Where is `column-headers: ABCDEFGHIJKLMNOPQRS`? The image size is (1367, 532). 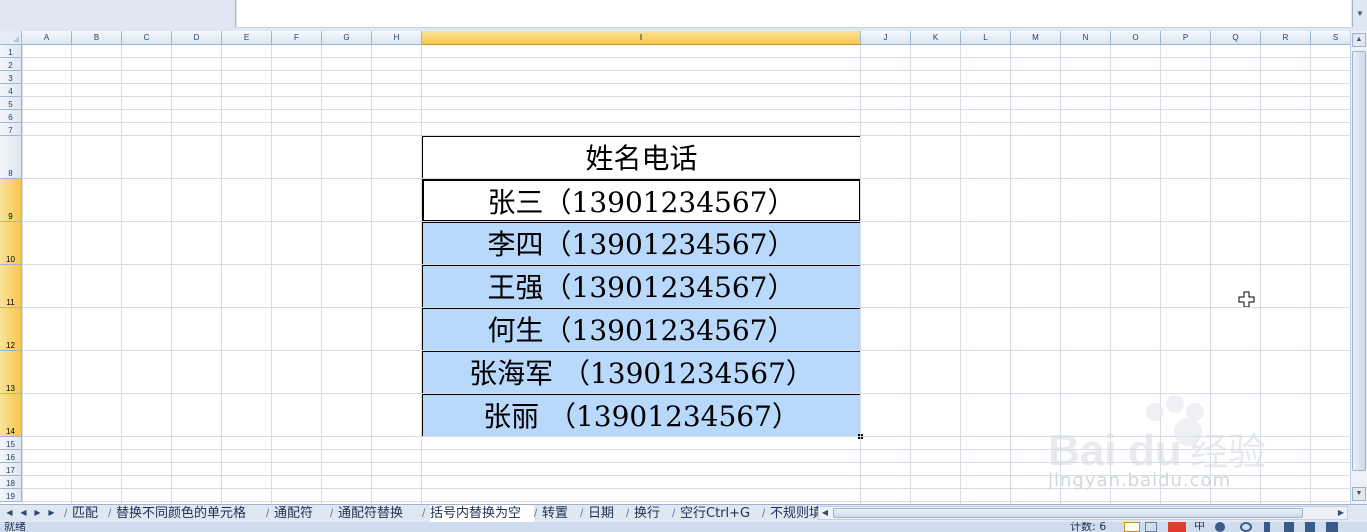
column-headers: ABCDEFGHIJKLMNOPQRS is located at coordinates (686, 38).